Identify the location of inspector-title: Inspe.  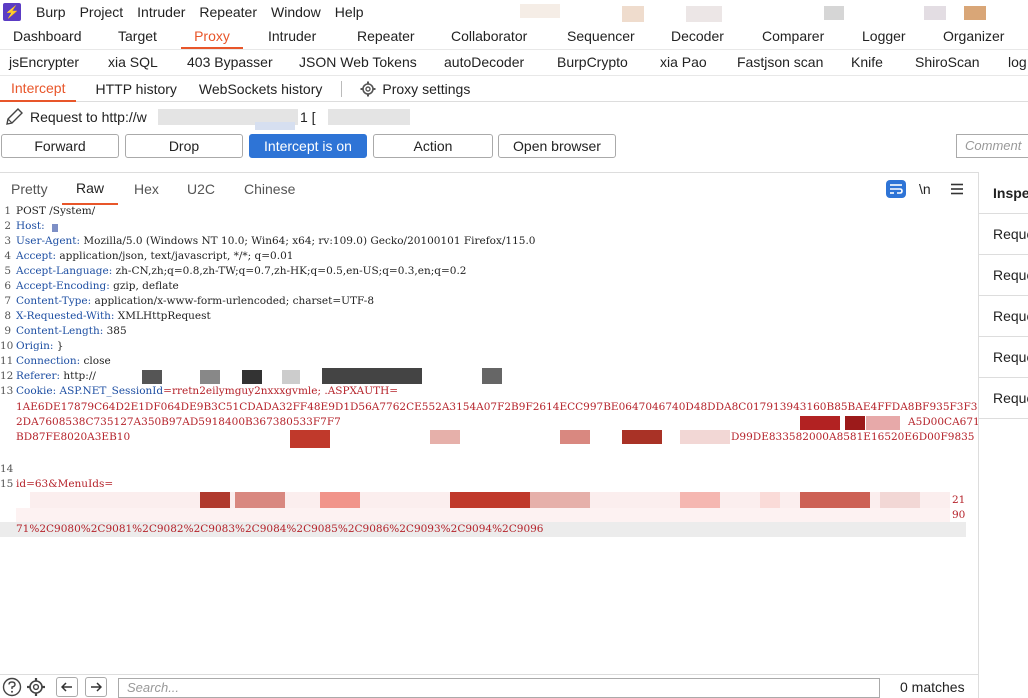
(1003, 193).